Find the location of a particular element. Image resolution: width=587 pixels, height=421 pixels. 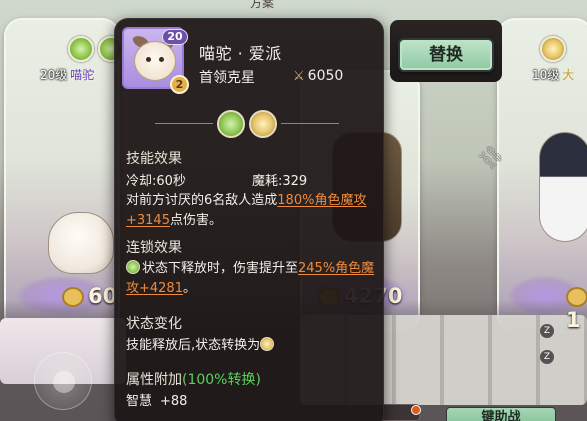

attr-title-text: 属性附加 is located at coordinates (154, 380).